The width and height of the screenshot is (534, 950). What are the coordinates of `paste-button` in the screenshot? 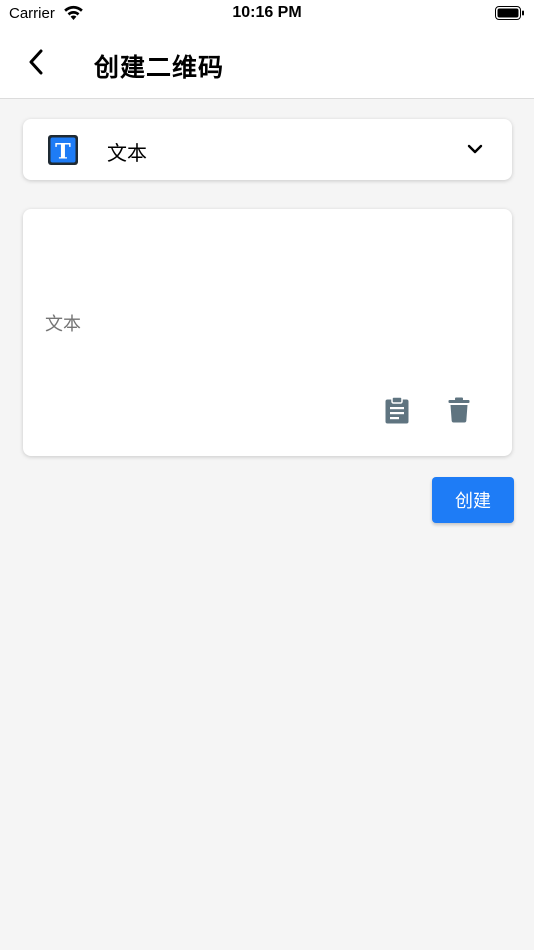 It's located at (397, 410).